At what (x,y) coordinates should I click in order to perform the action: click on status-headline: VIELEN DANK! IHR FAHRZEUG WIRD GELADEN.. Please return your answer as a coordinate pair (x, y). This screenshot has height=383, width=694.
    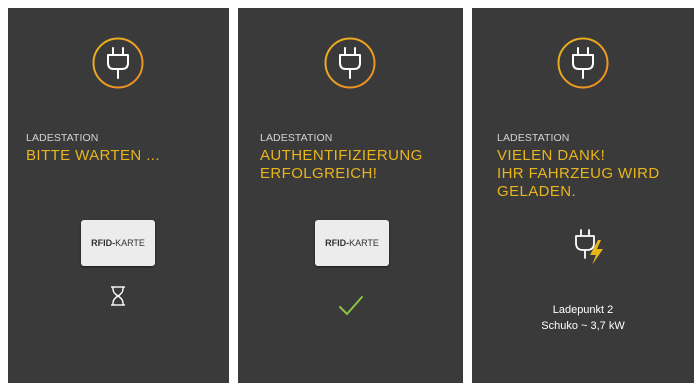
    Looking at the image, I should click on (591, 174).